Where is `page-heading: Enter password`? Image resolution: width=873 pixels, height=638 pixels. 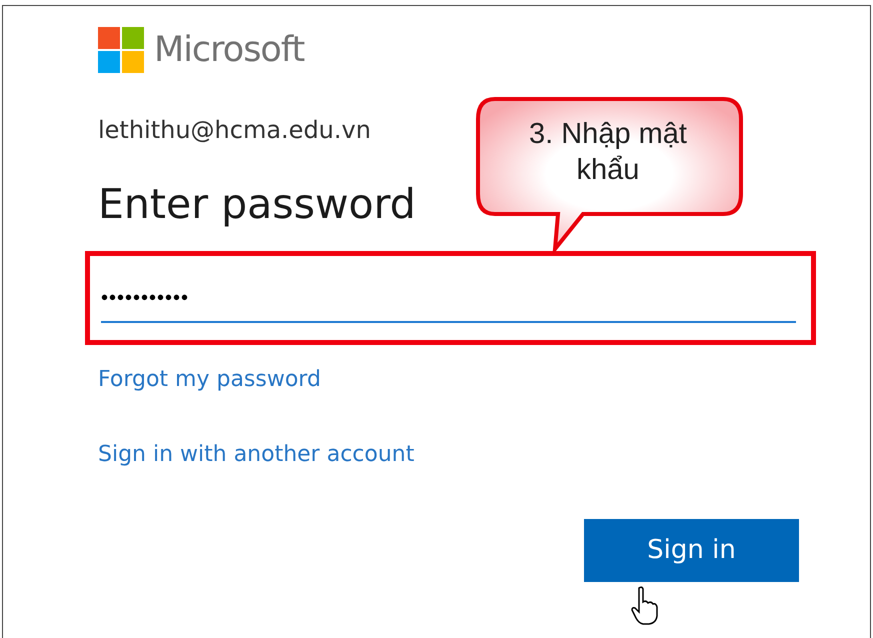
page-heading: Enter password is located at coordinates (257, 205).